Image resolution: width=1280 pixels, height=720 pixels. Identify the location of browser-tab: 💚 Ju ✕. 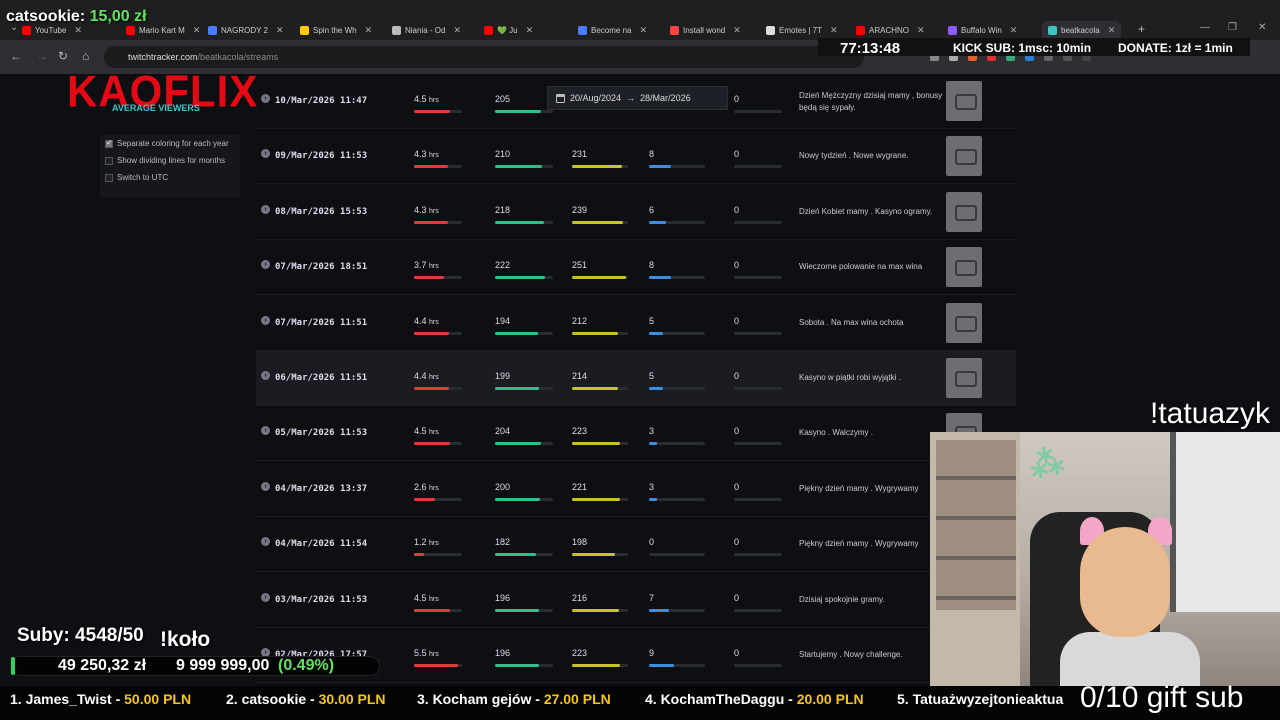
(508, 30).